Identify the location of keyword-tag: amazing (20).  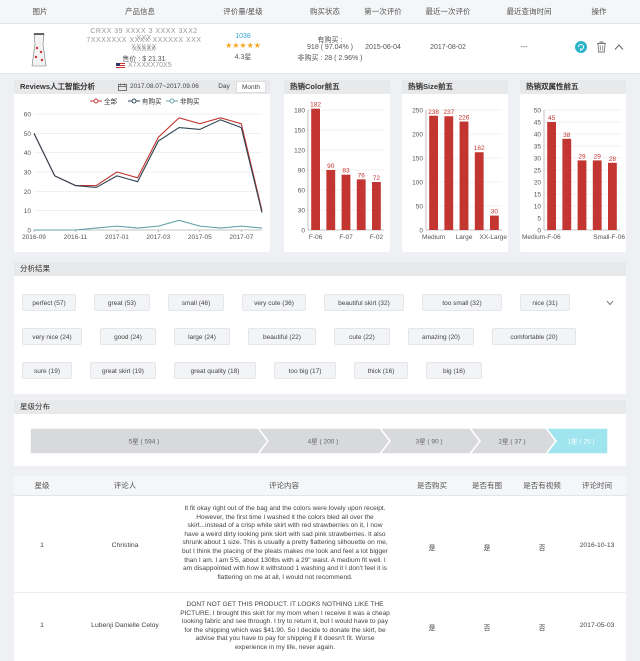
(441, 336).